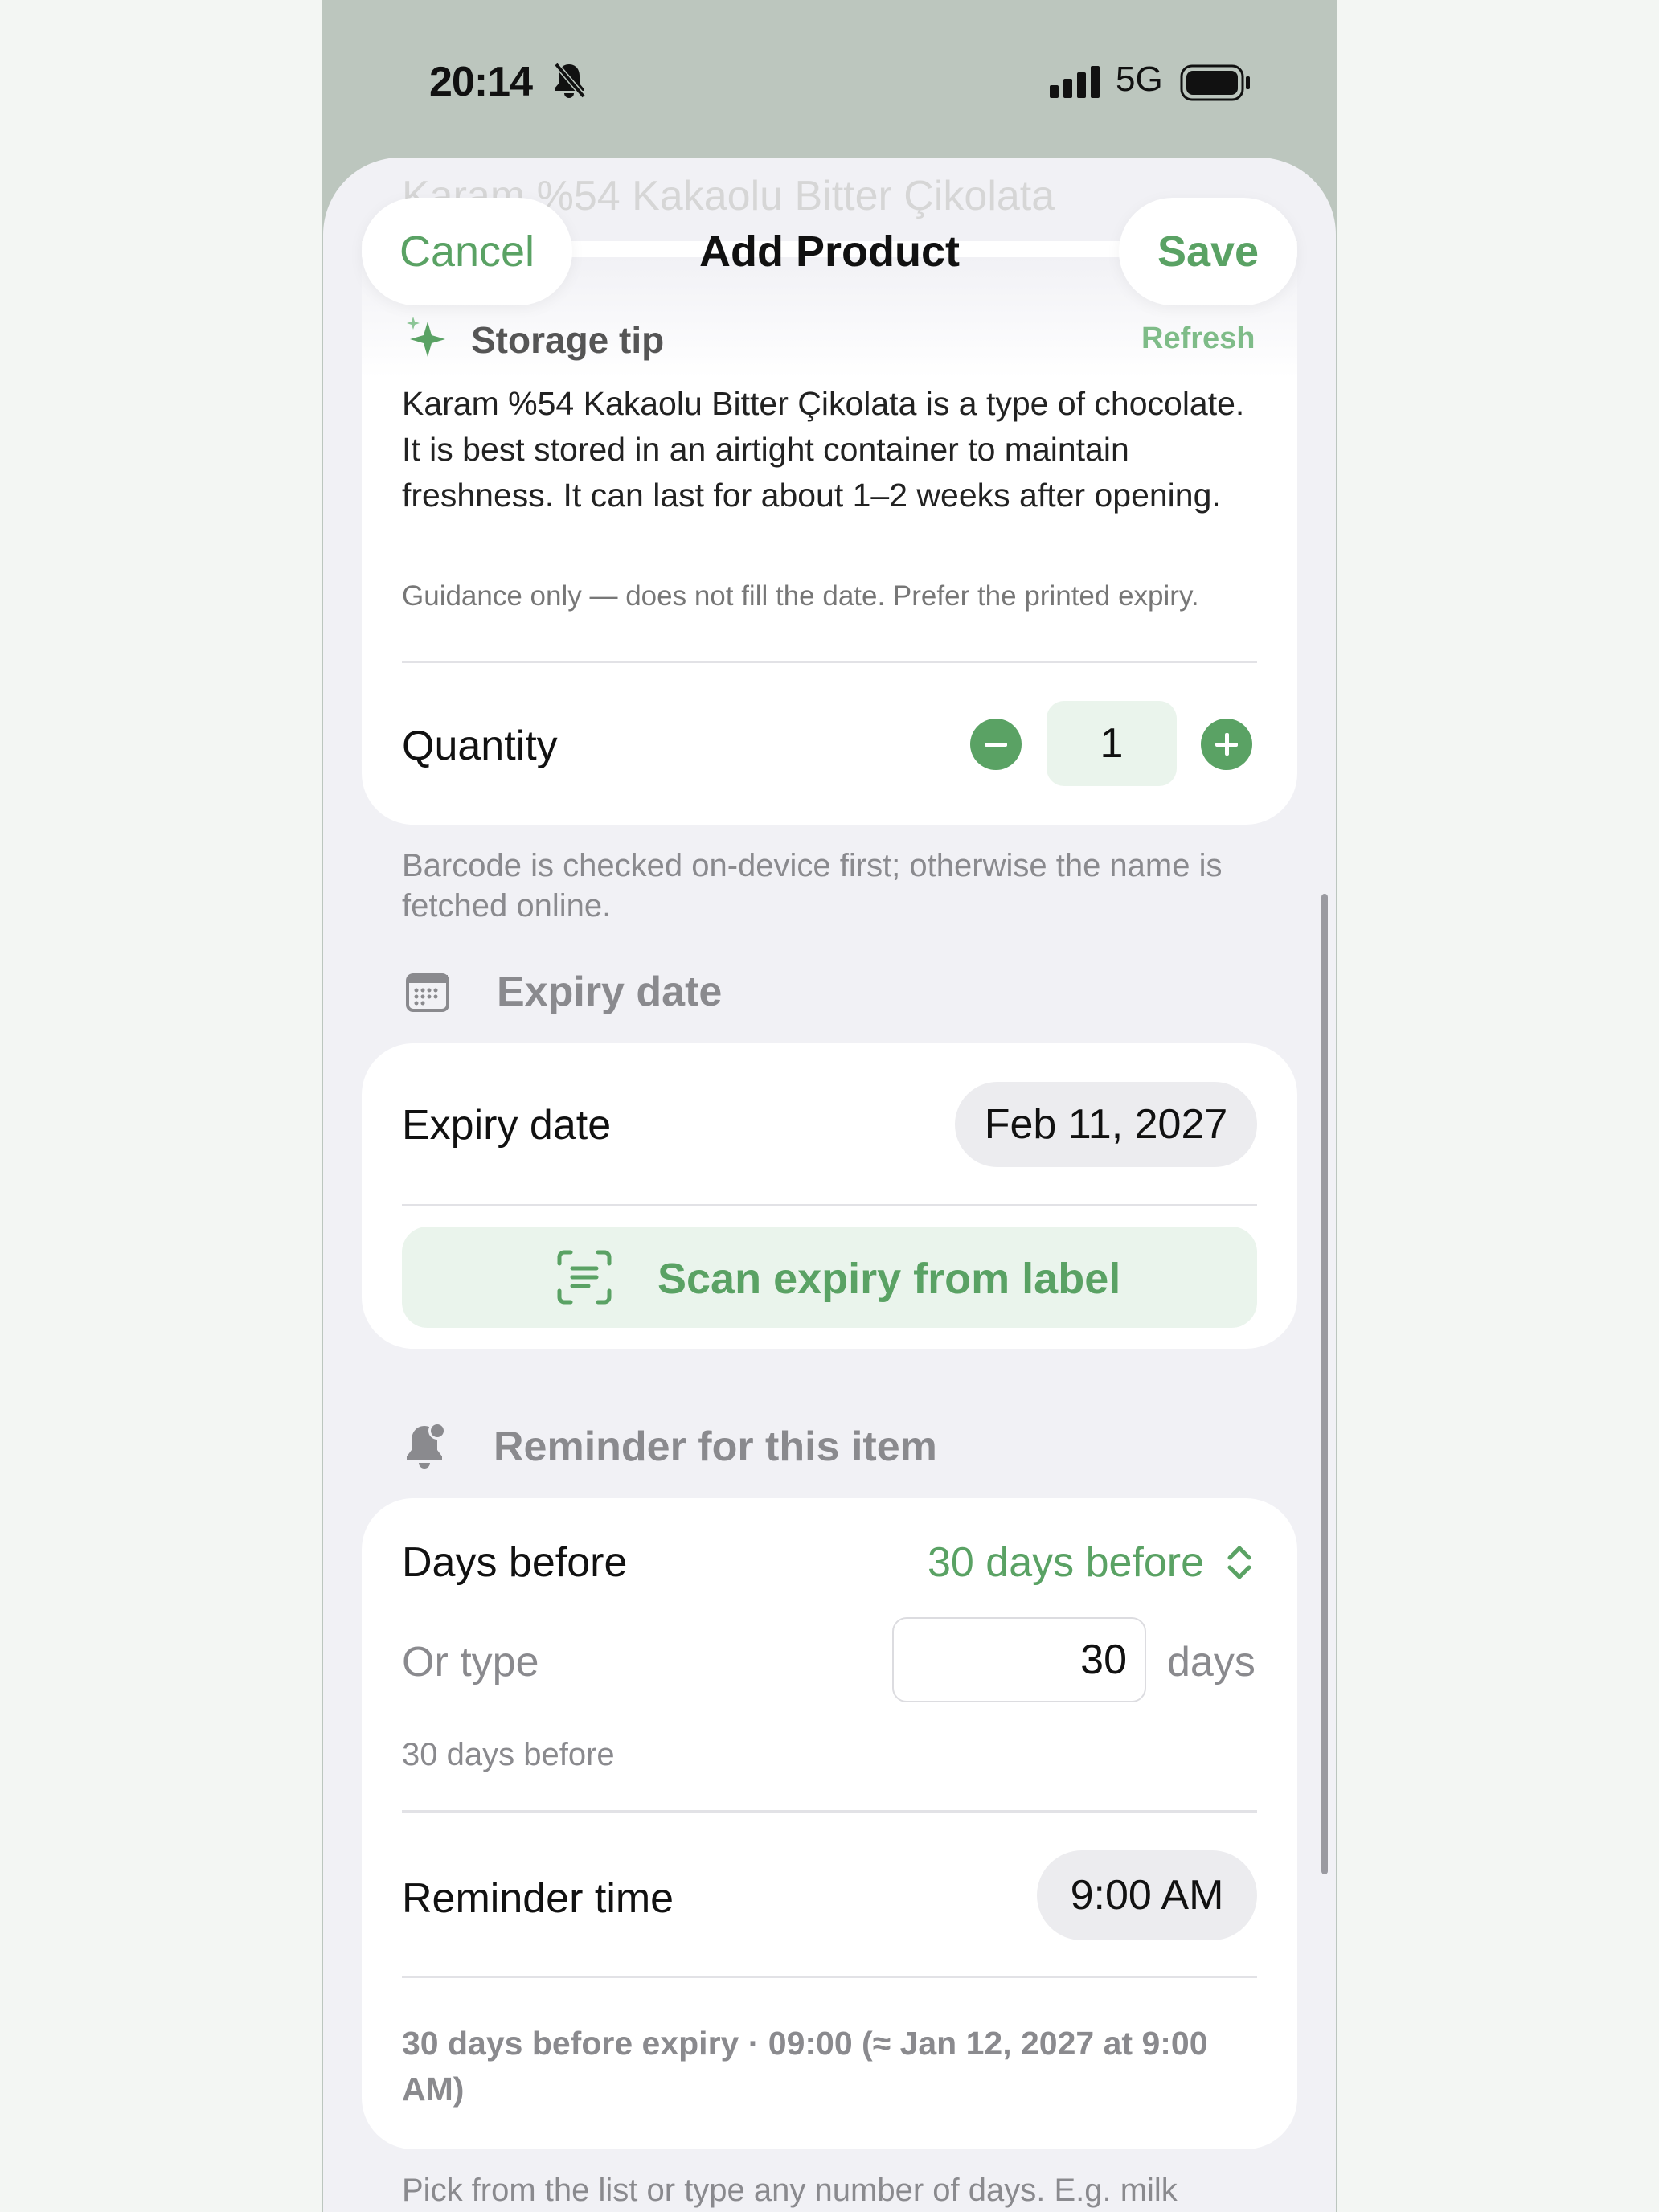  Describe the element at coordinates (889, 1279) in the screenshot. I see `scan-expiry-label: Scan expiry from label` at that location.